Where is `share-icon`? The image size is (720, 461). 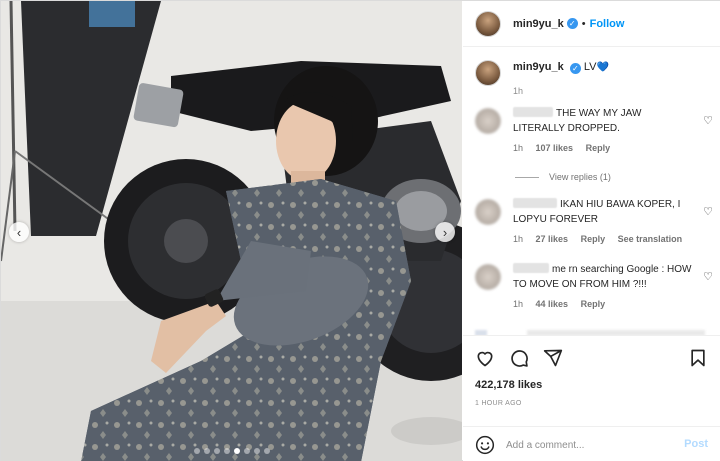
share-icon is located at coordinates (553, 358).